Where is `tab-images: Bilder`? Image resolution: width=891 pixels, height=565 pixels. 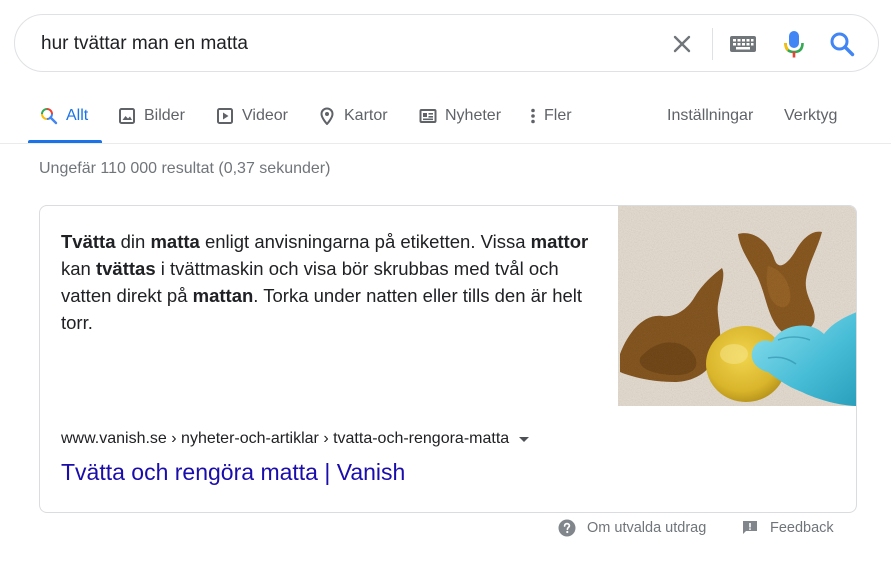 tab-images: Bilder is located at coordinates (151, 116).